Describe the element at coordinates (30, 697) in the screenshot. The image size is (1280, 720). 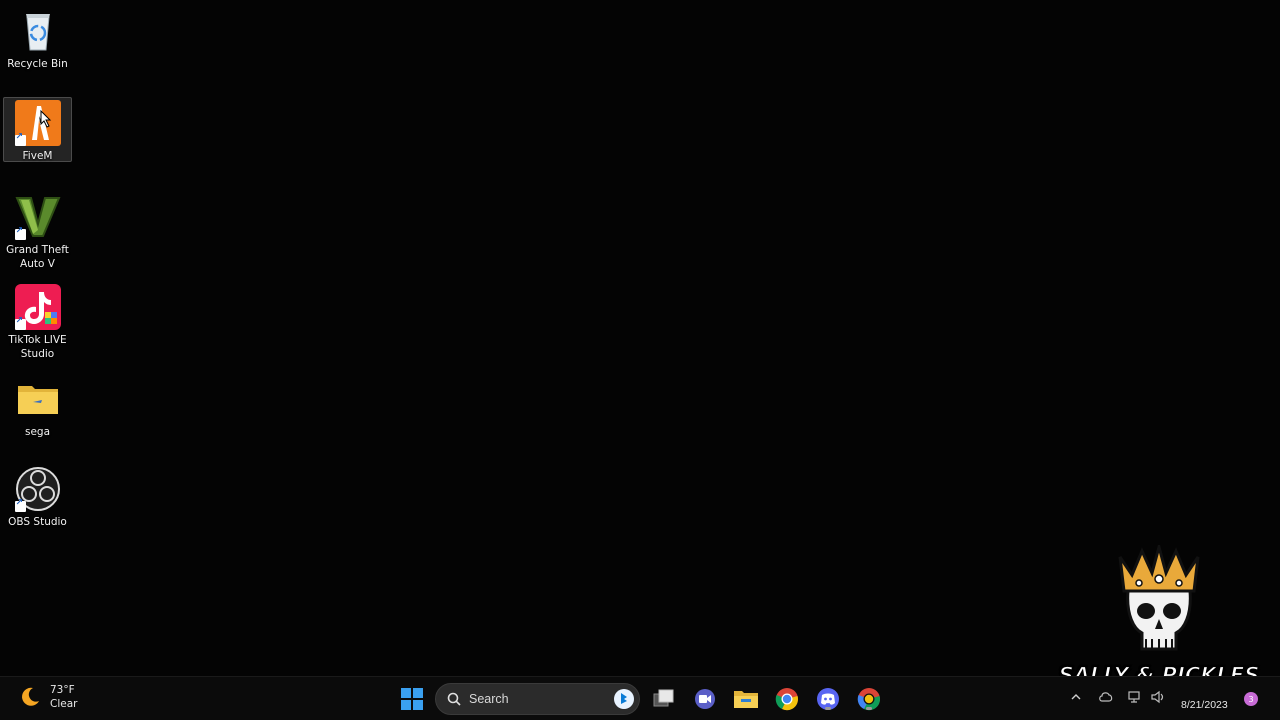
I see `moon-icon` at that location.